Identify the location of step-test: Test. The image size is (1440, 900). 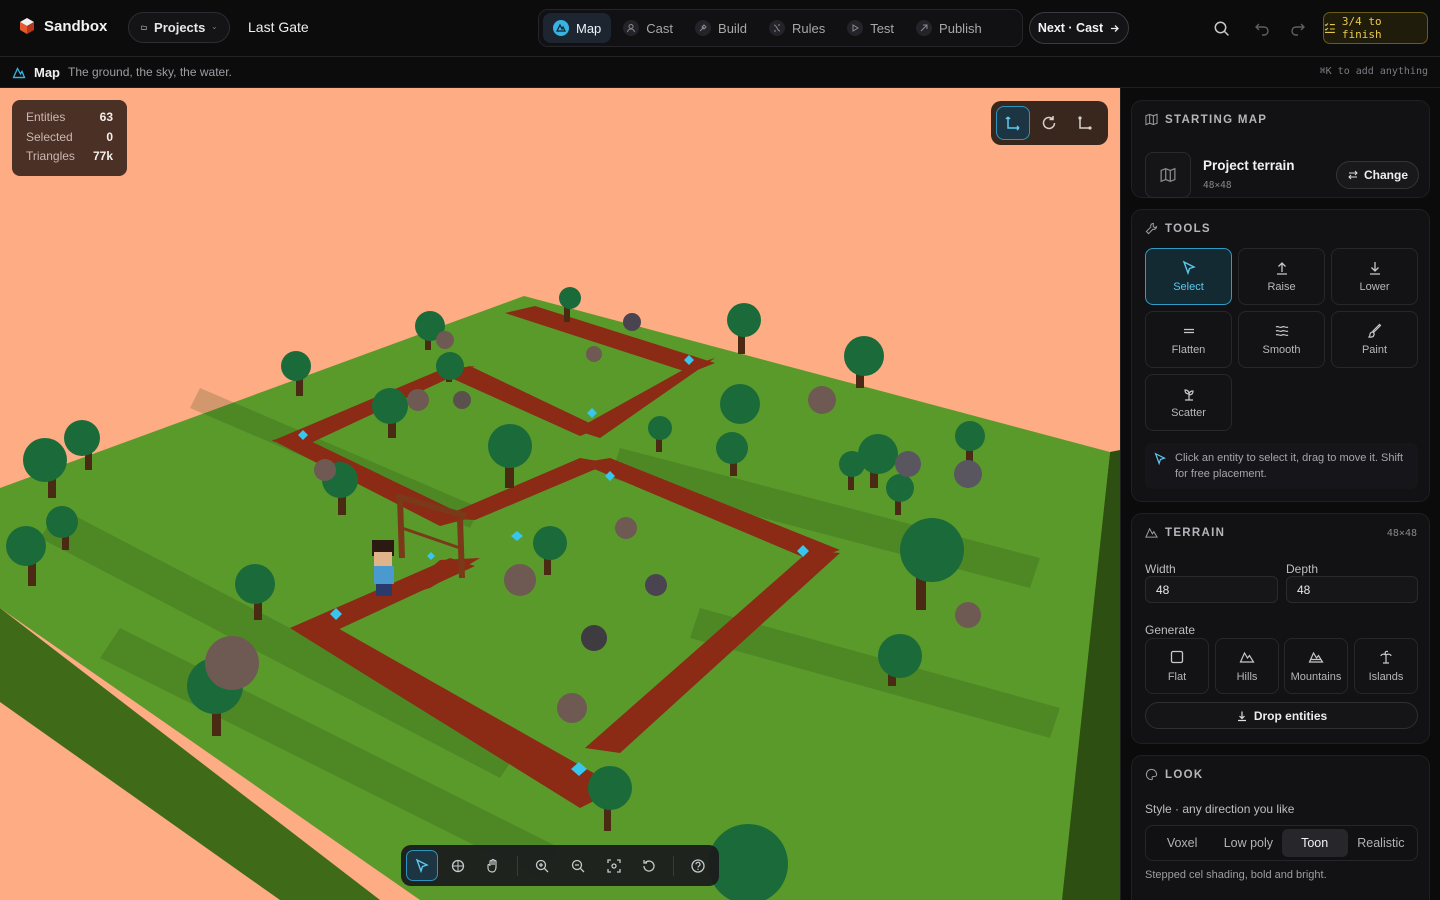
(870, 28).